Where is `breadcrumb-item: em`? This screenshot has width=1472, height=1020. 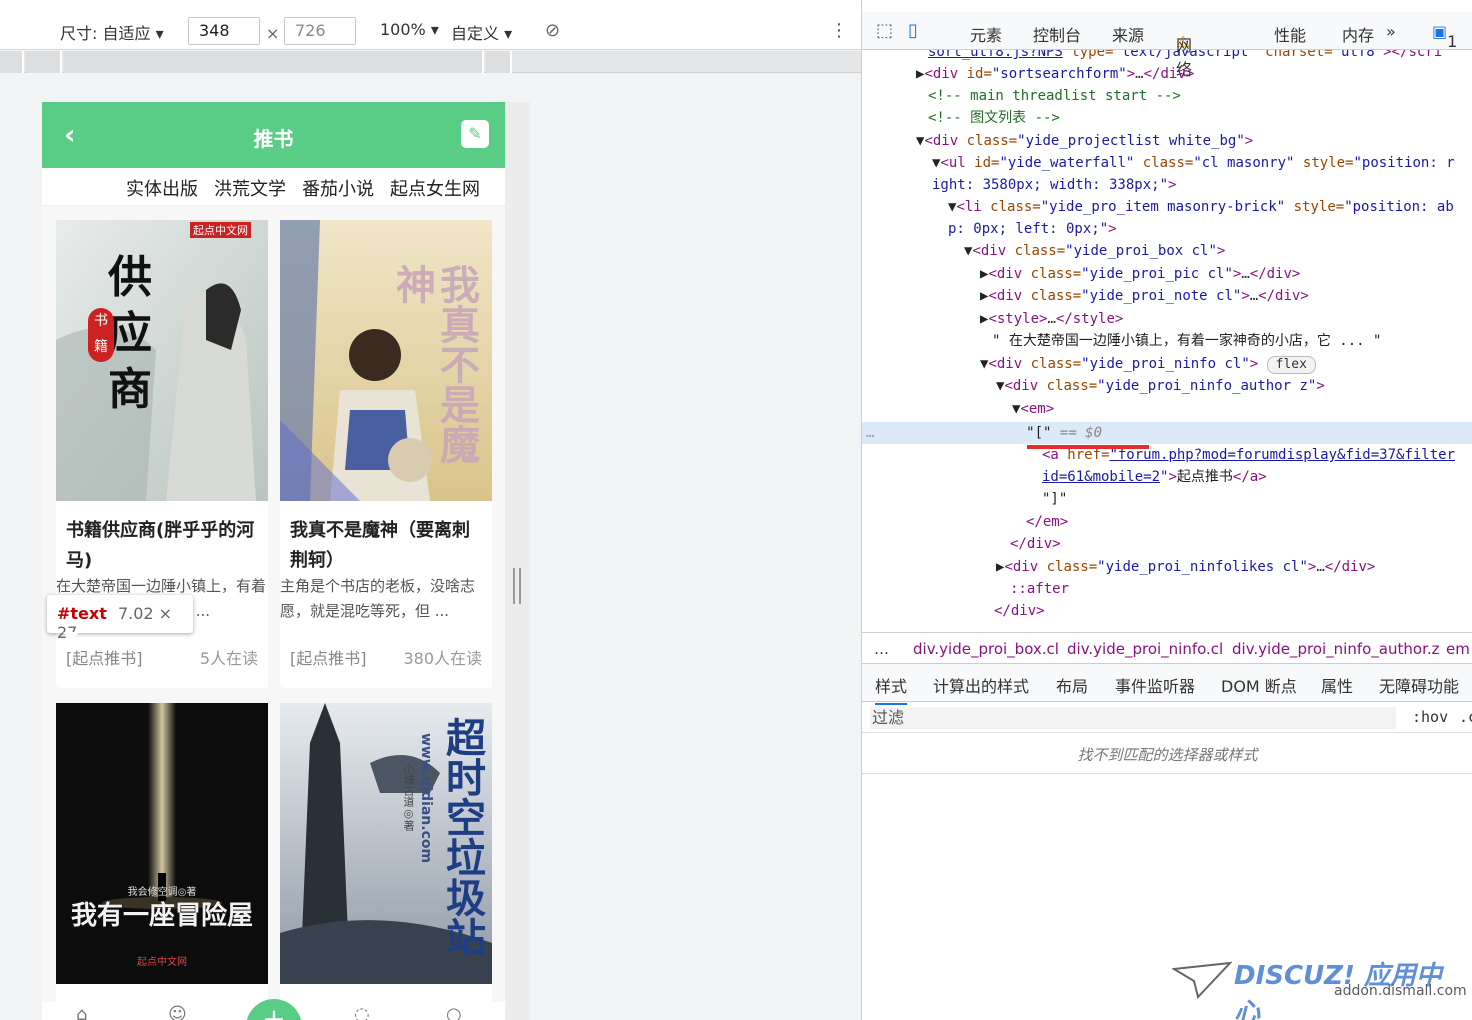 breadcrumb-item: em is located at coordinates (1458, 649).